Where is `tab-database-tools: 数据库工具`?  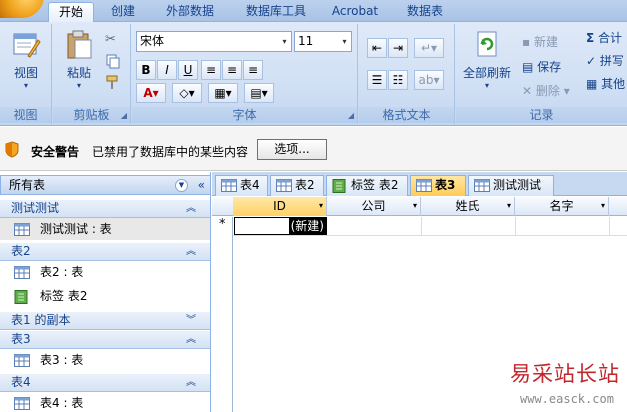 tab-database-tools: 数据库工具 is located at coordinates (276, 12).